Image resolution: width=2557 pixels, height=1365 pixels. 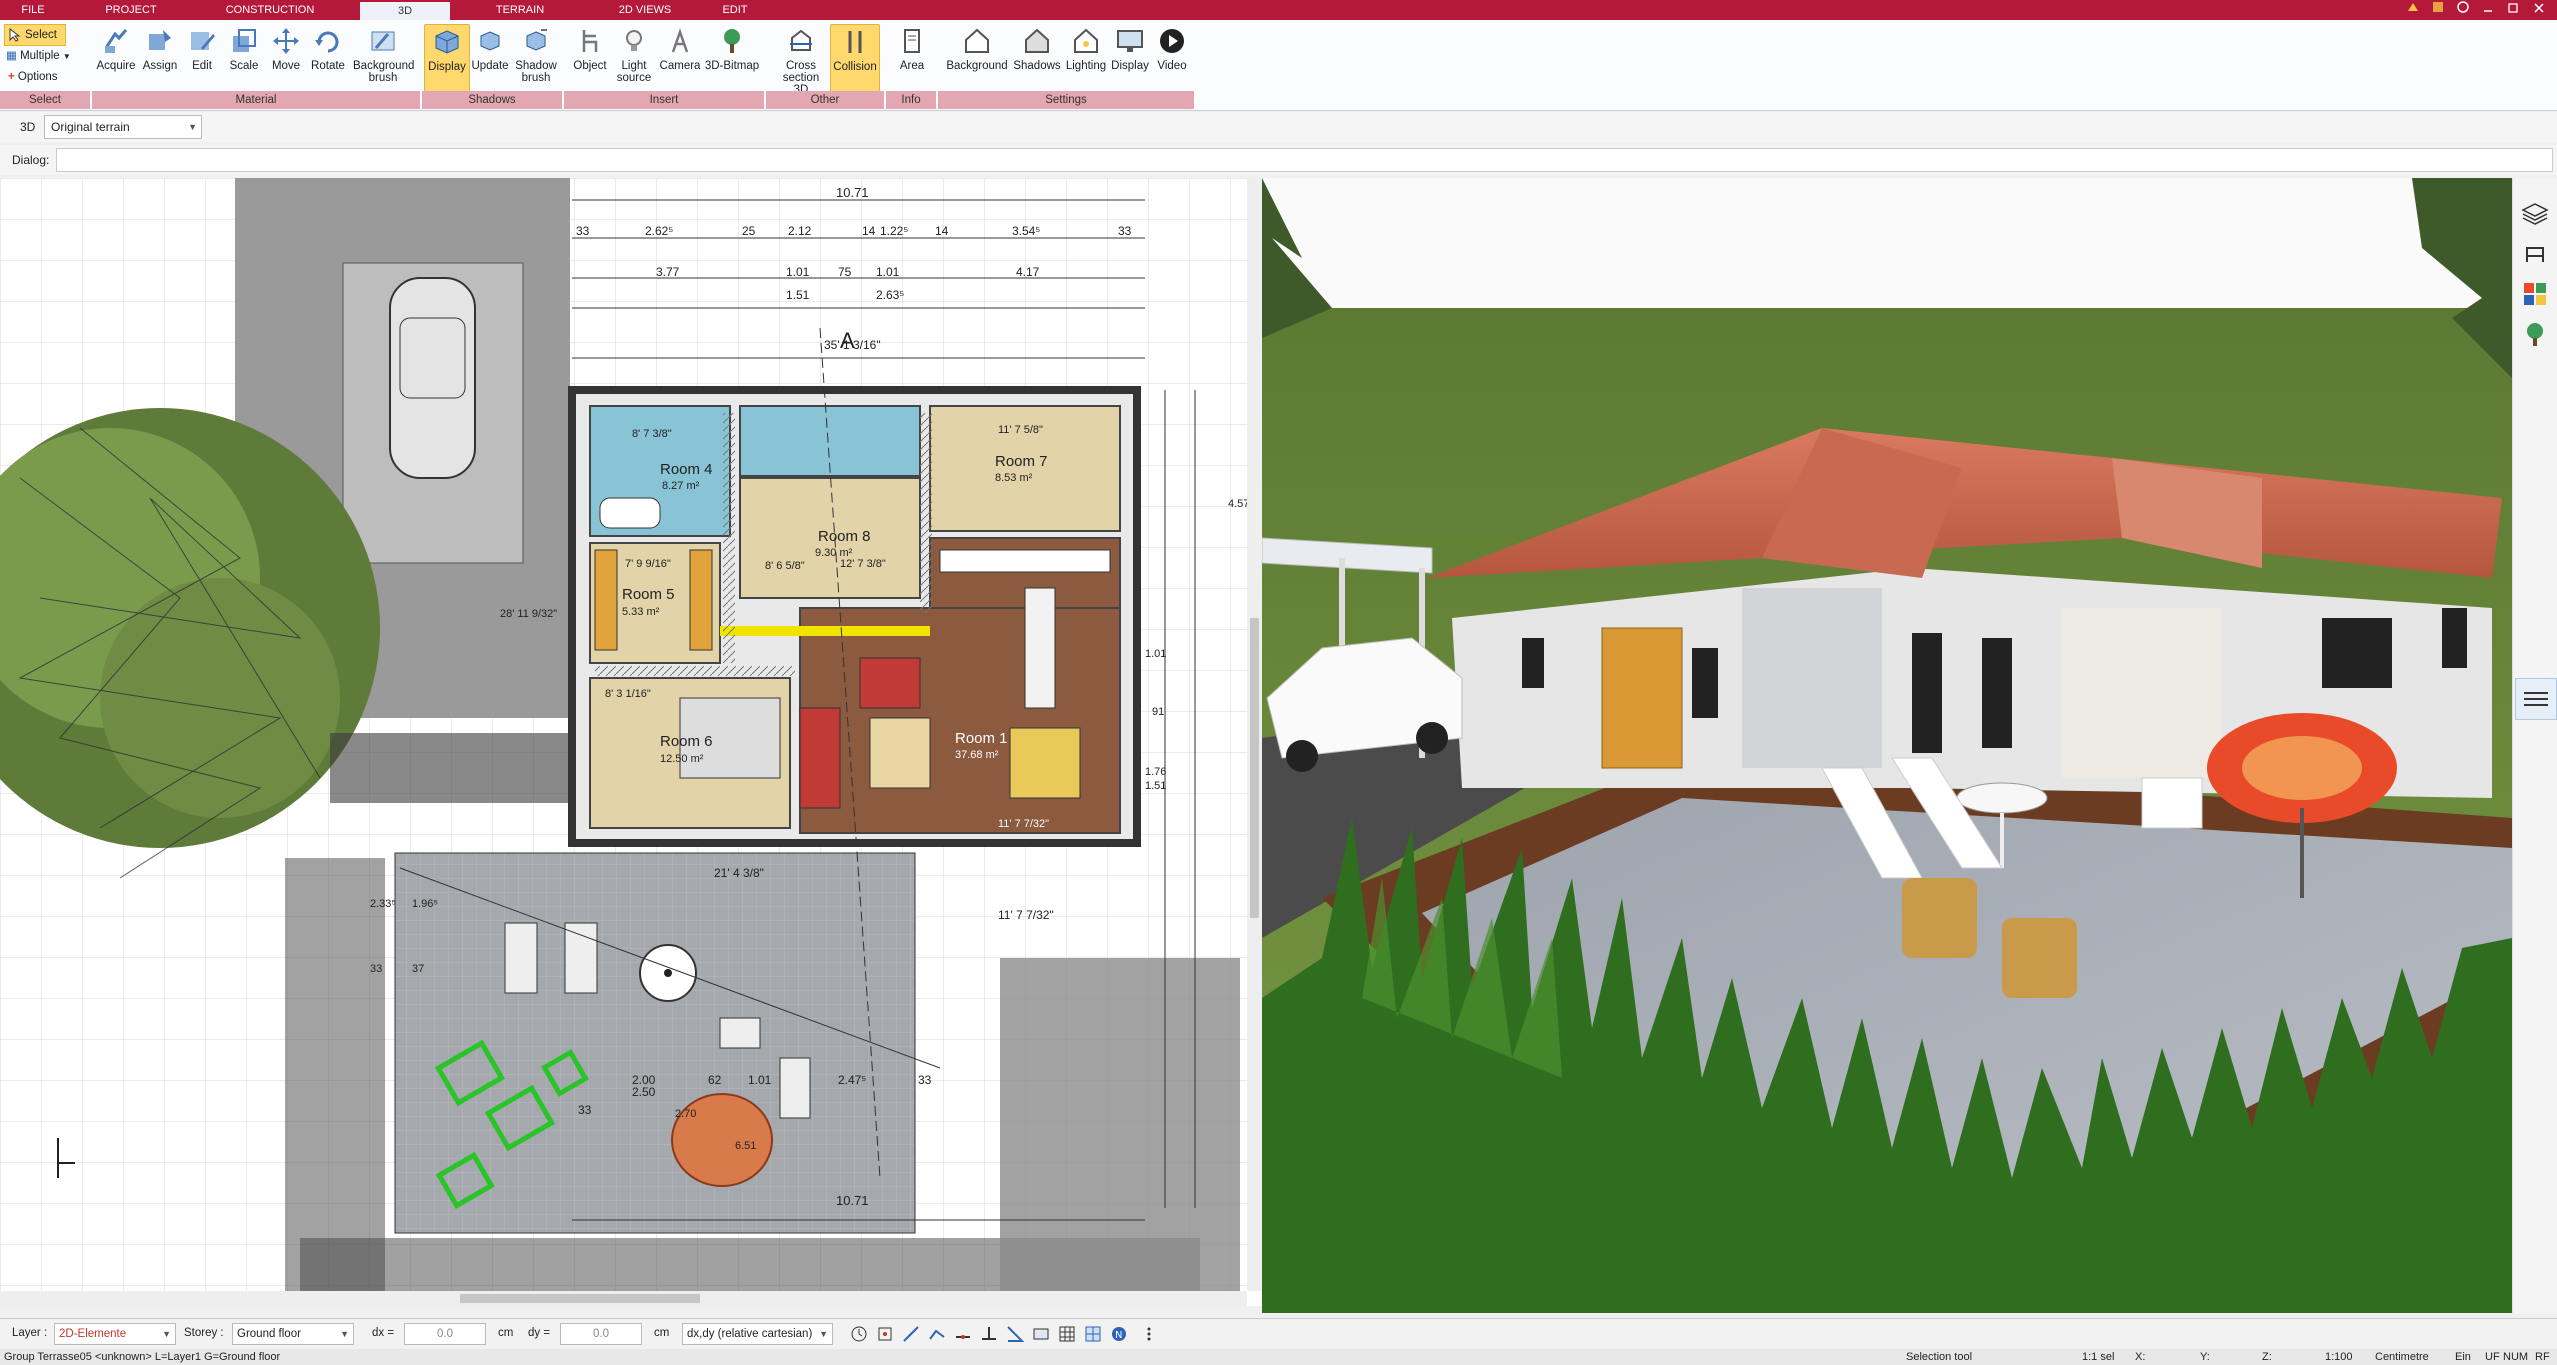 I want to click on snap-line-icon, so click(x=911, y=1334).